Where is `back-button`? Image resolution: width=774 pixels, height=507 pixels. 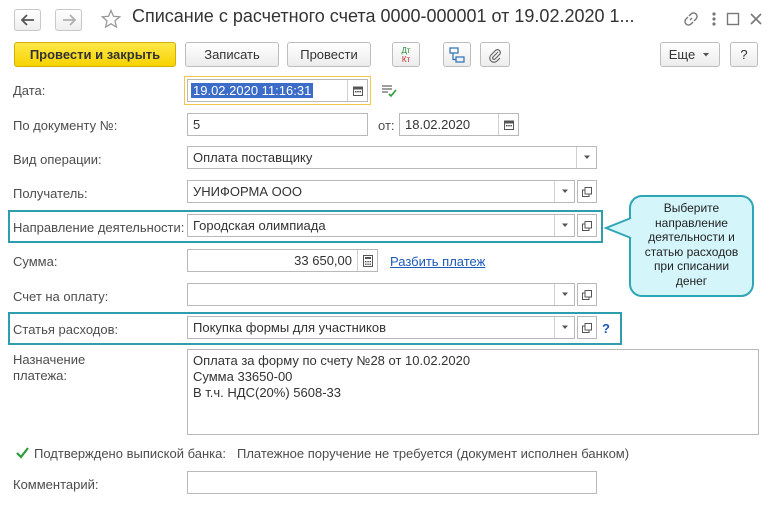 back-button is located at coordinates (27, 20).